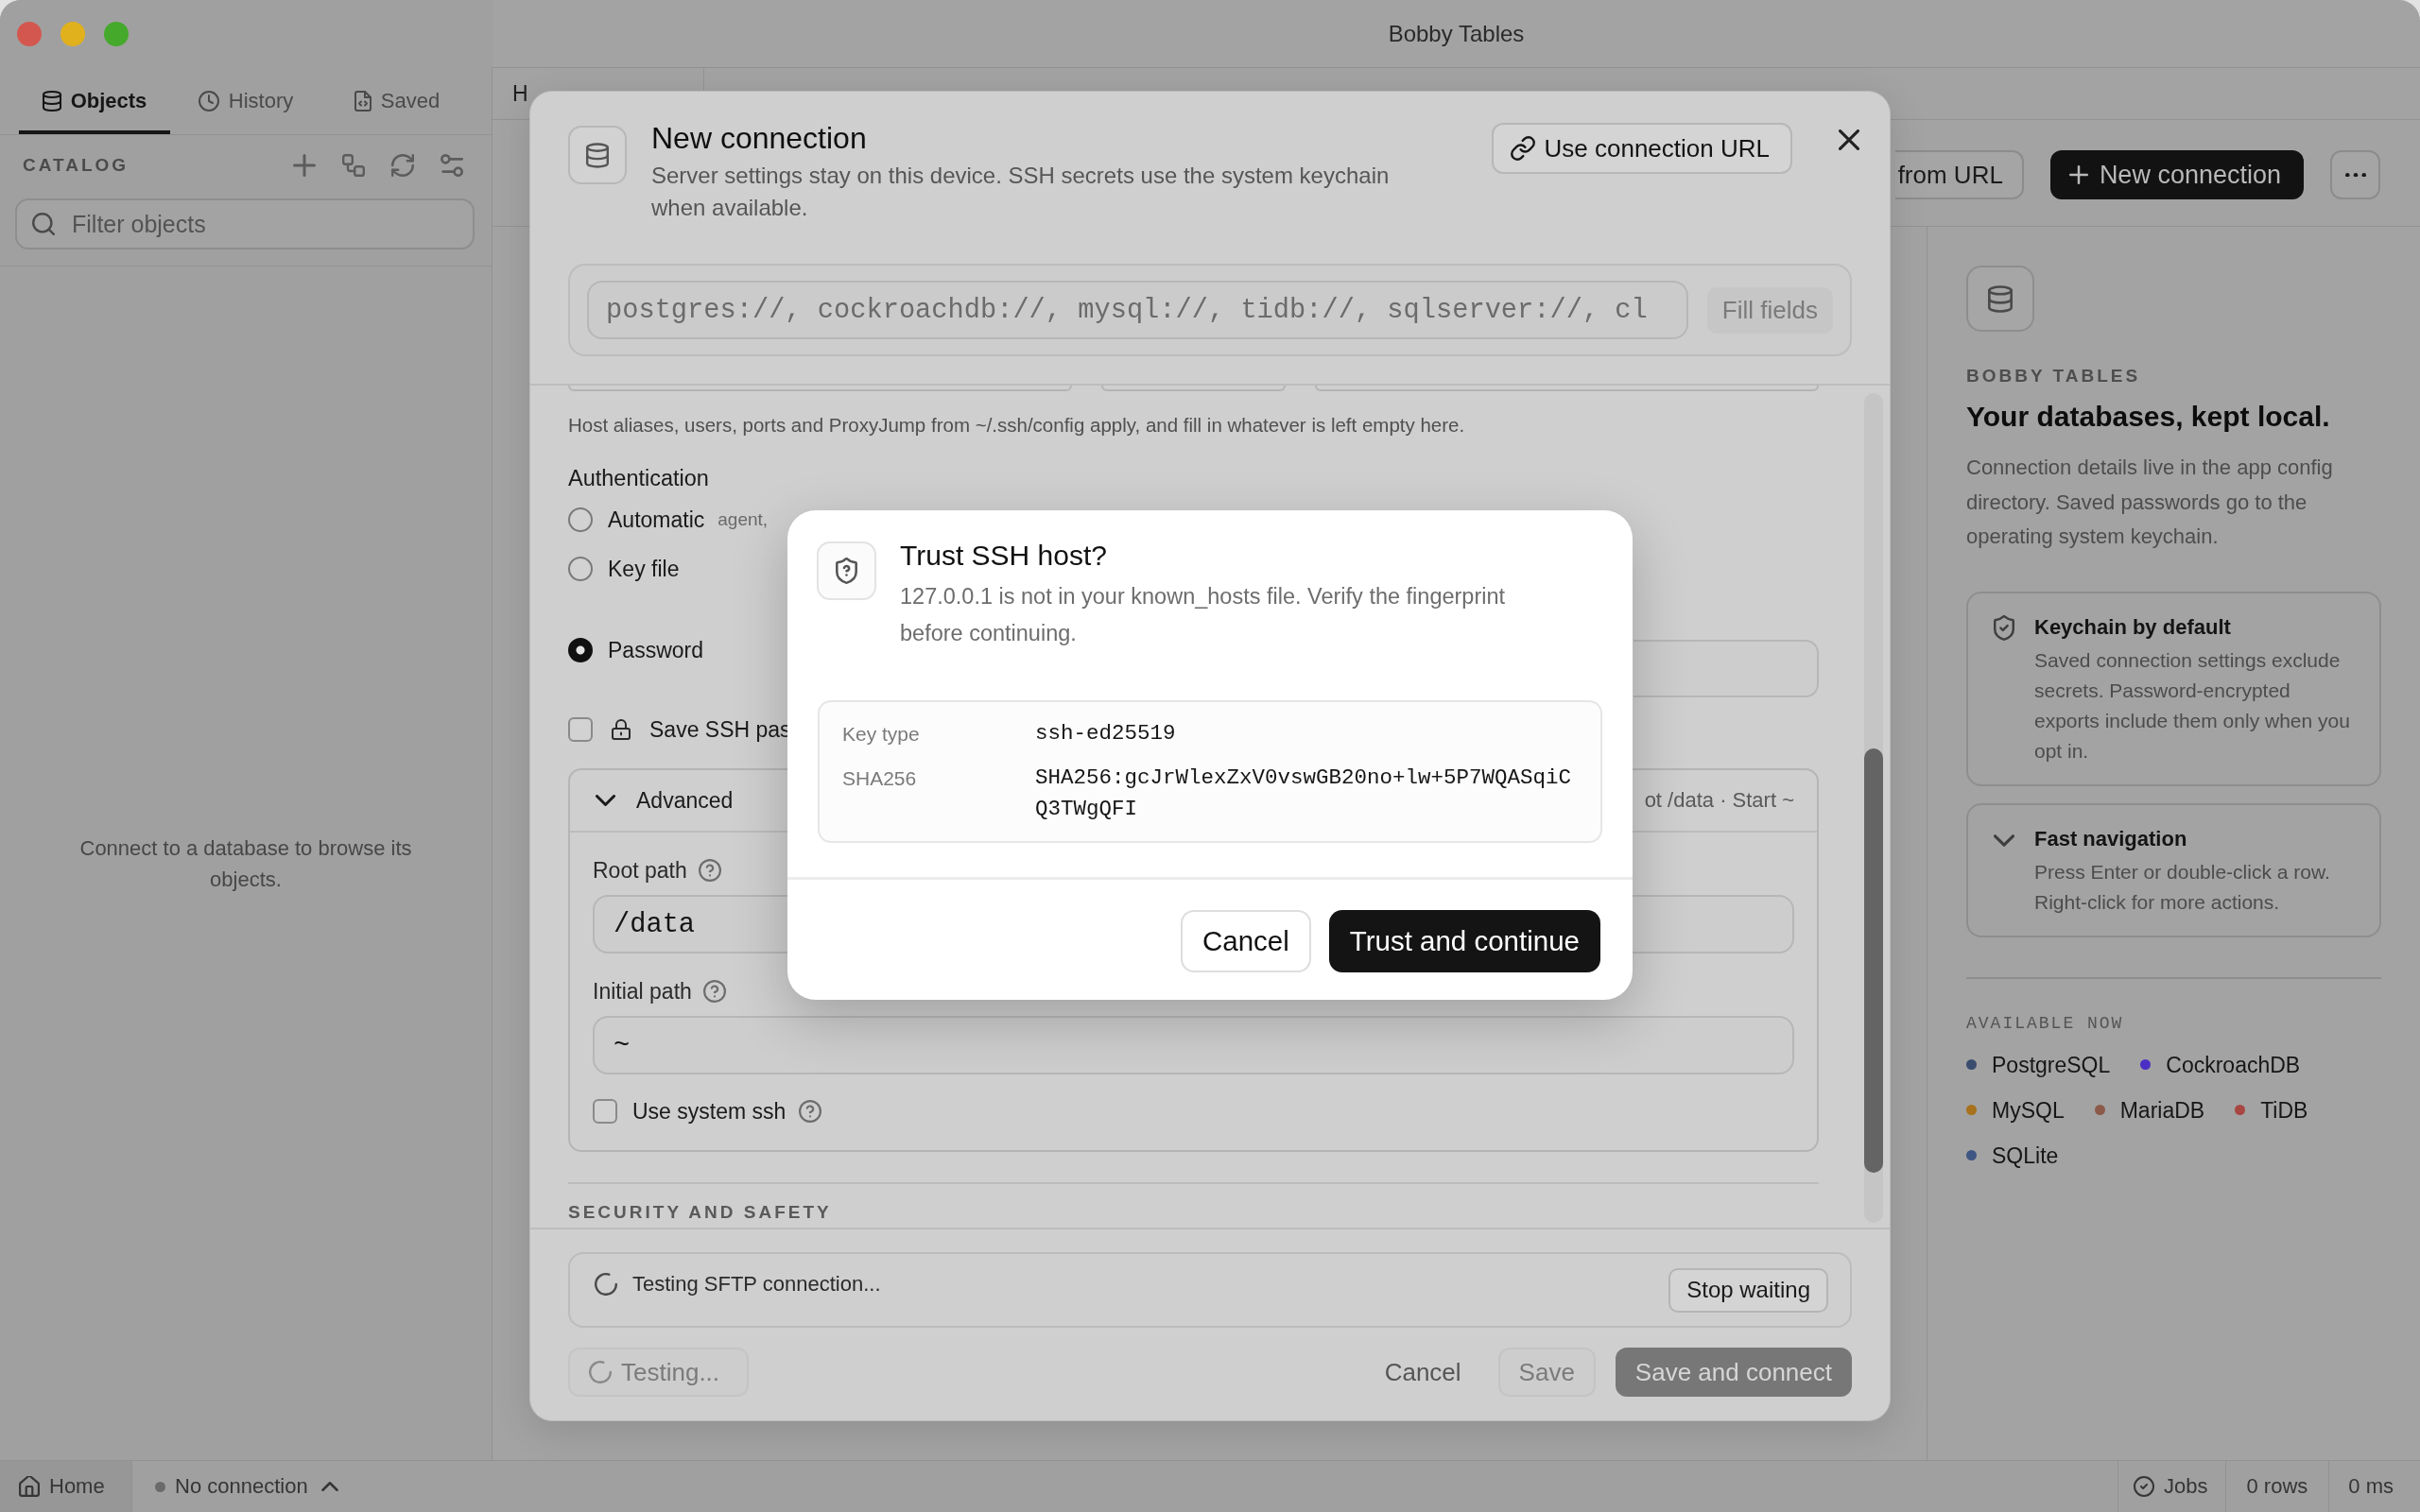 The height and width of the screenshot is (1512, 2420). Describe the element at coordinates (209, 101) in the screenshot. I see `clock-icon` at that location.